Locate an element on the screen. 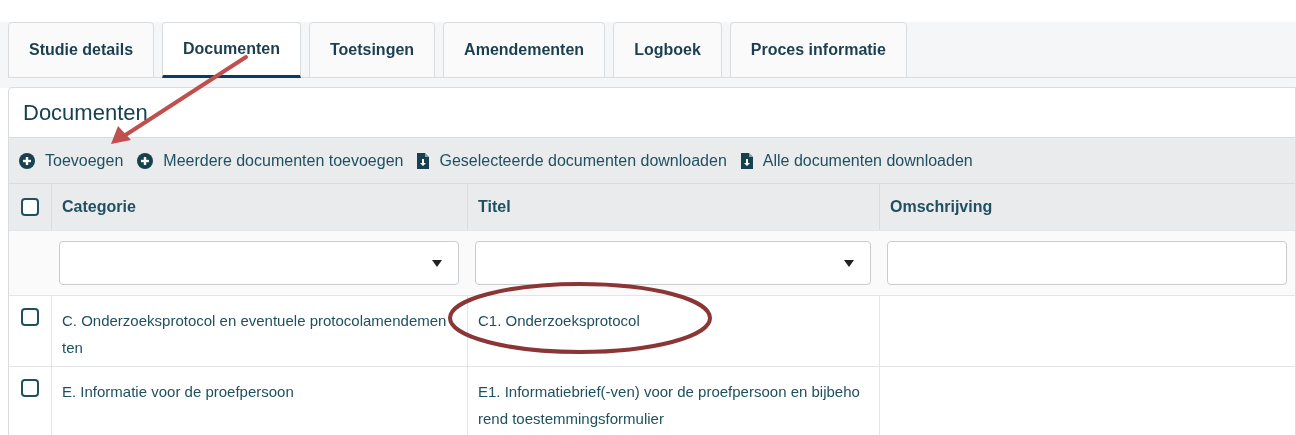  filter-field is located at coordinates (1087, 263).